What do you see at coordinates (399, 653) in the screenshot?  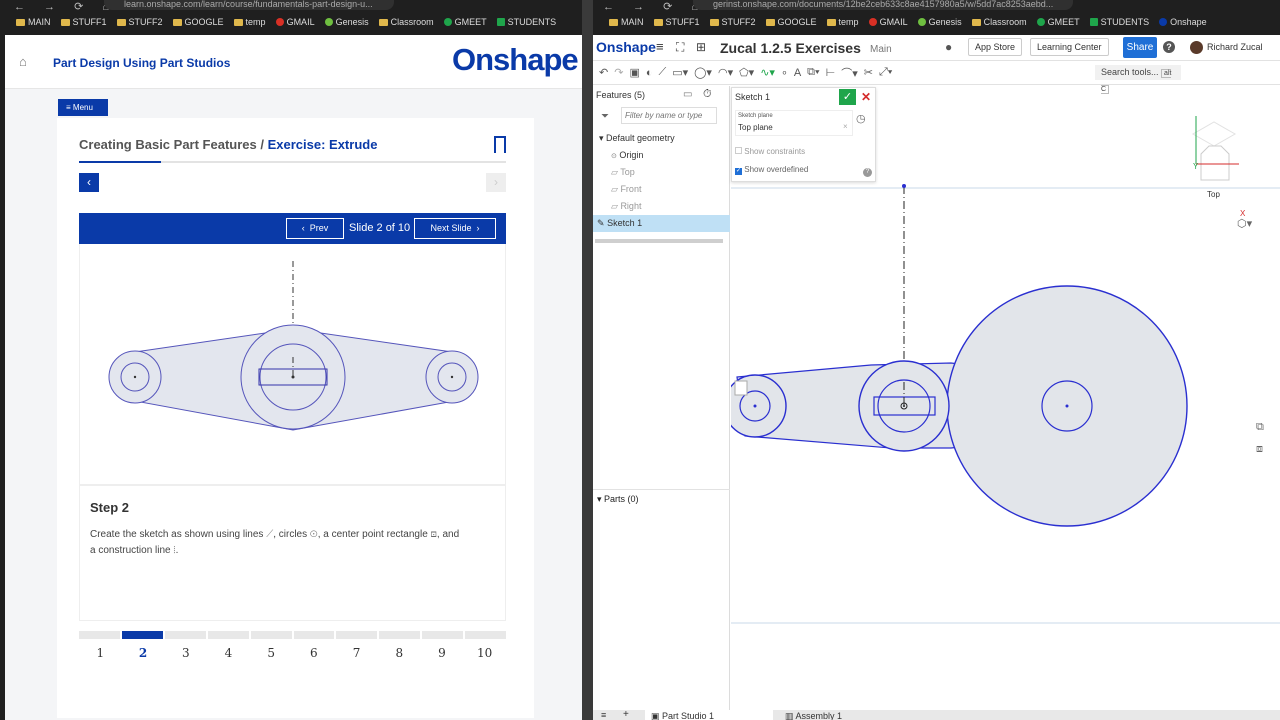 I see `page-8: 8` at bounding box center [399, 653].